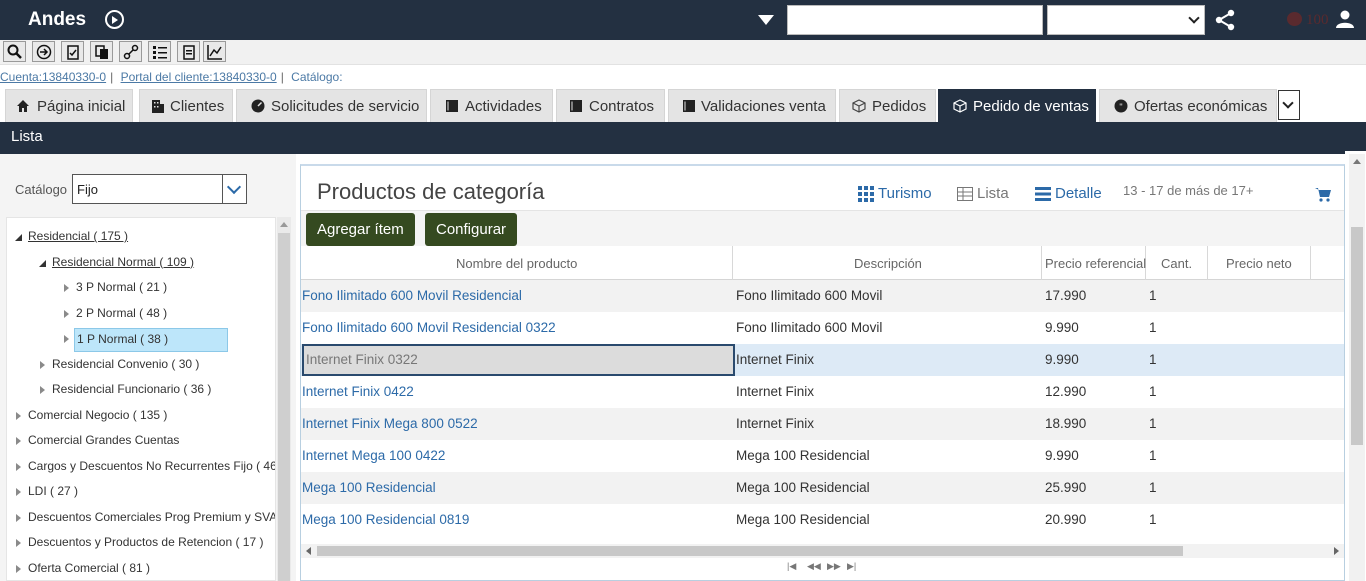 The height and width of the screenshot is (581, 1366). What do you see at coordinates (518, 360) in the screenshot?
I see `product-name-cell: Internet Finix 0322` at bounding box center [518, 360].